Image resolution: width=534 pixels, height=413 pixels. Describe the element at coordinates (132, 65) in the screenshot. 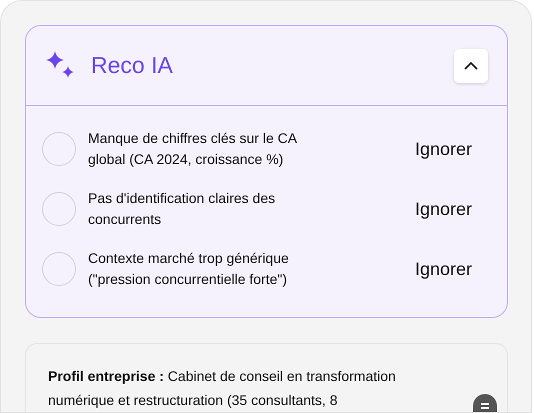

I see `panel-title: Reco IA` at that location.